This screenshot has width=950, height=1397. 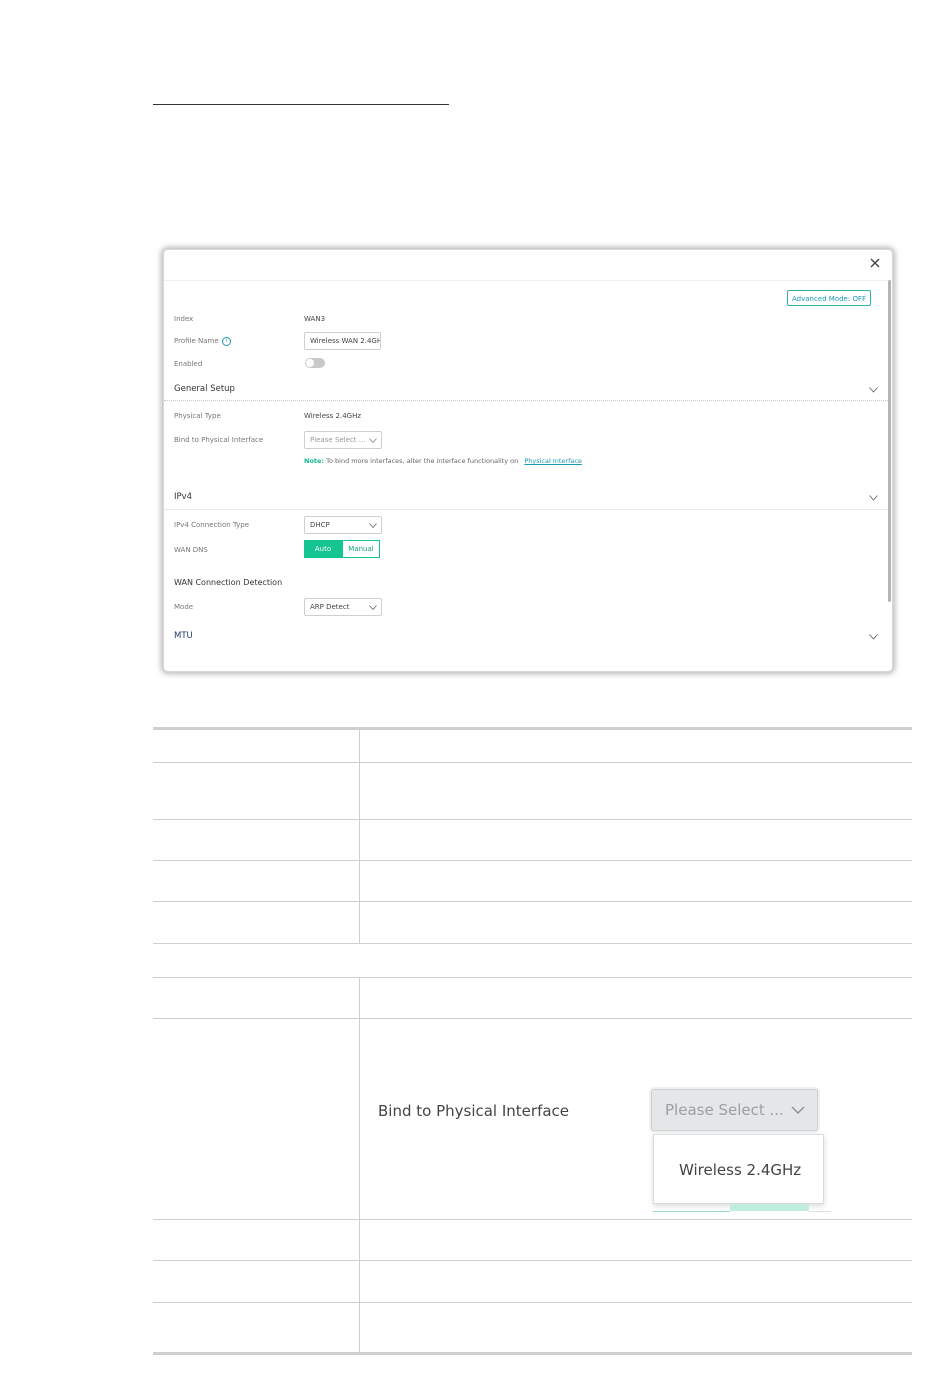 What do you see at coordinates (829, 298) in the screenshot?
I see `advanced-mode-button: Advanced Mode: OFF` at bounding box center [829, 298].